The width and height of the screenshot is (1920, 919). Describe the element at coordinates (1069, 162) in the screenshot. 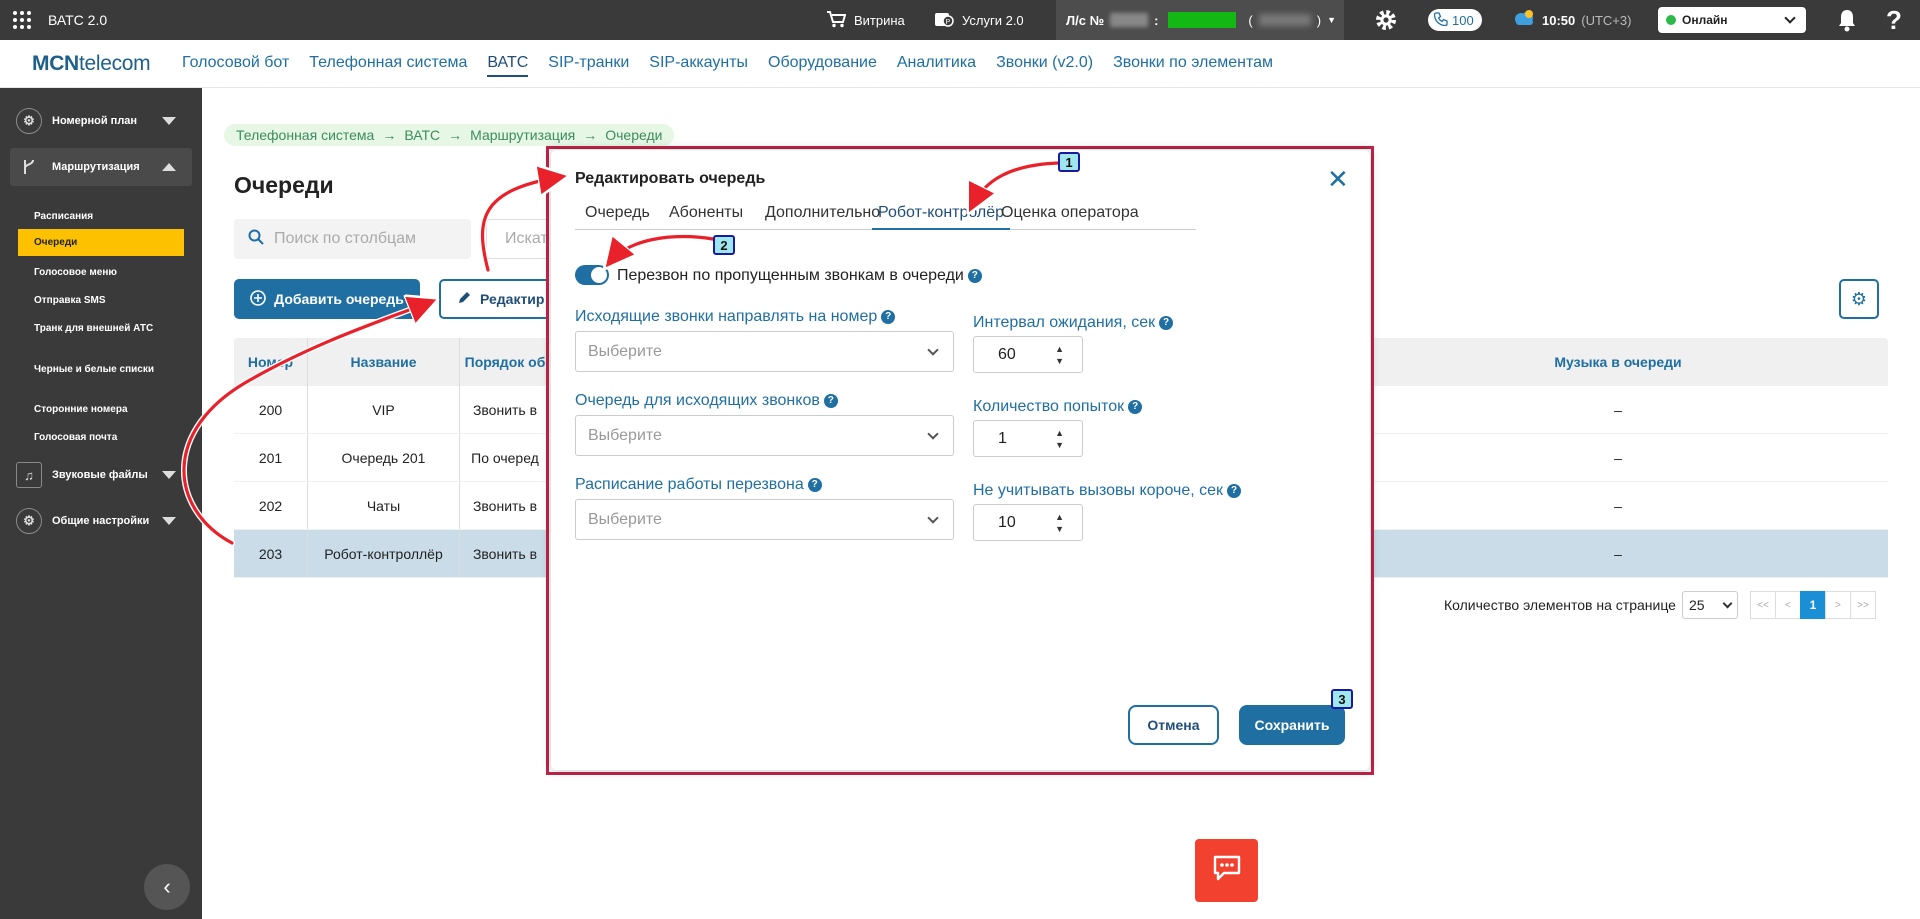

I see `annotation-badge-1: 1` at that location.